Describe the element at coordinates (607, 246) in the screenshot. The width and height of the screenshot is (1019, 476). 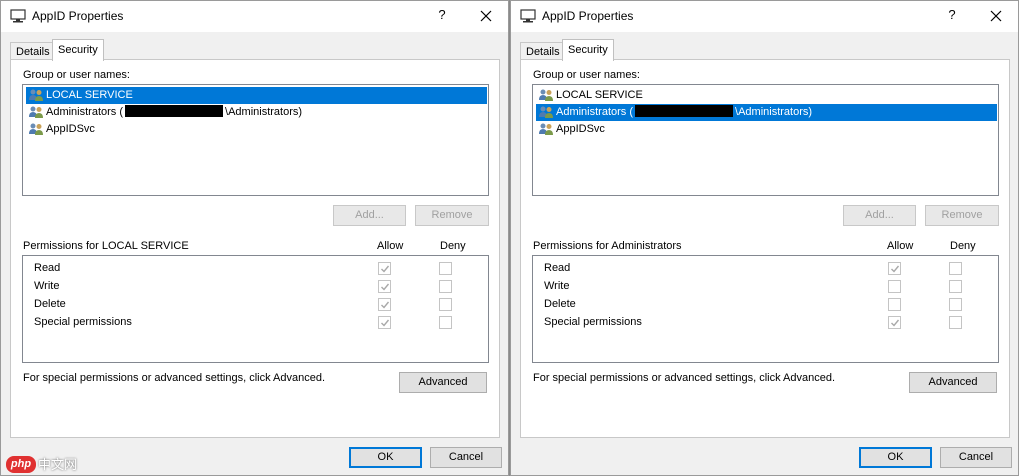
I see `permissions-label: Permissions for Administrators` at that location.